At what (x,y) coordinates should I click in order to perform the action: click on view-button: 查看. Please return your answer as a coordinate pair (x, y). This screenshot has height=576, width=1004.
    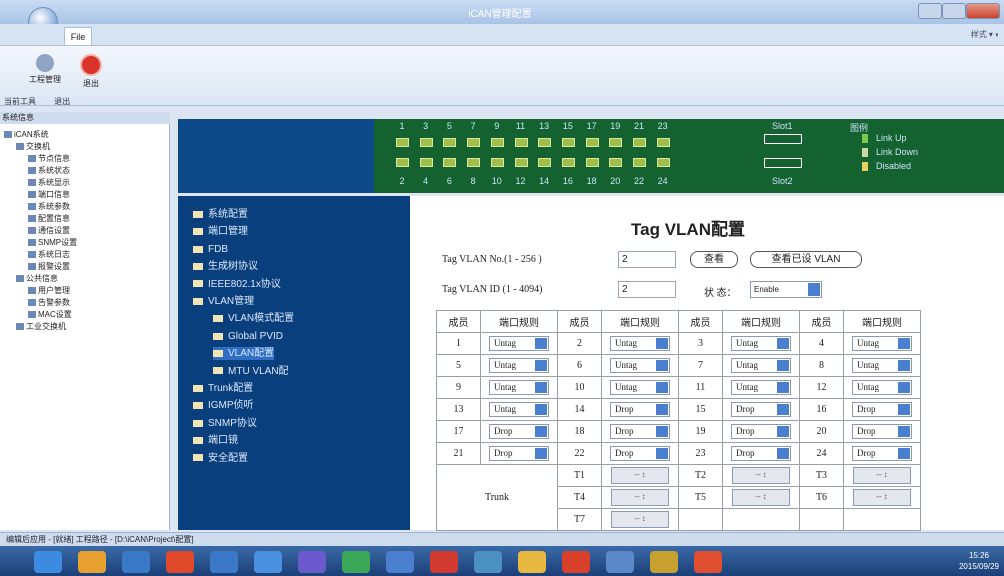
    Looking at the image, I should click on (714, 259).